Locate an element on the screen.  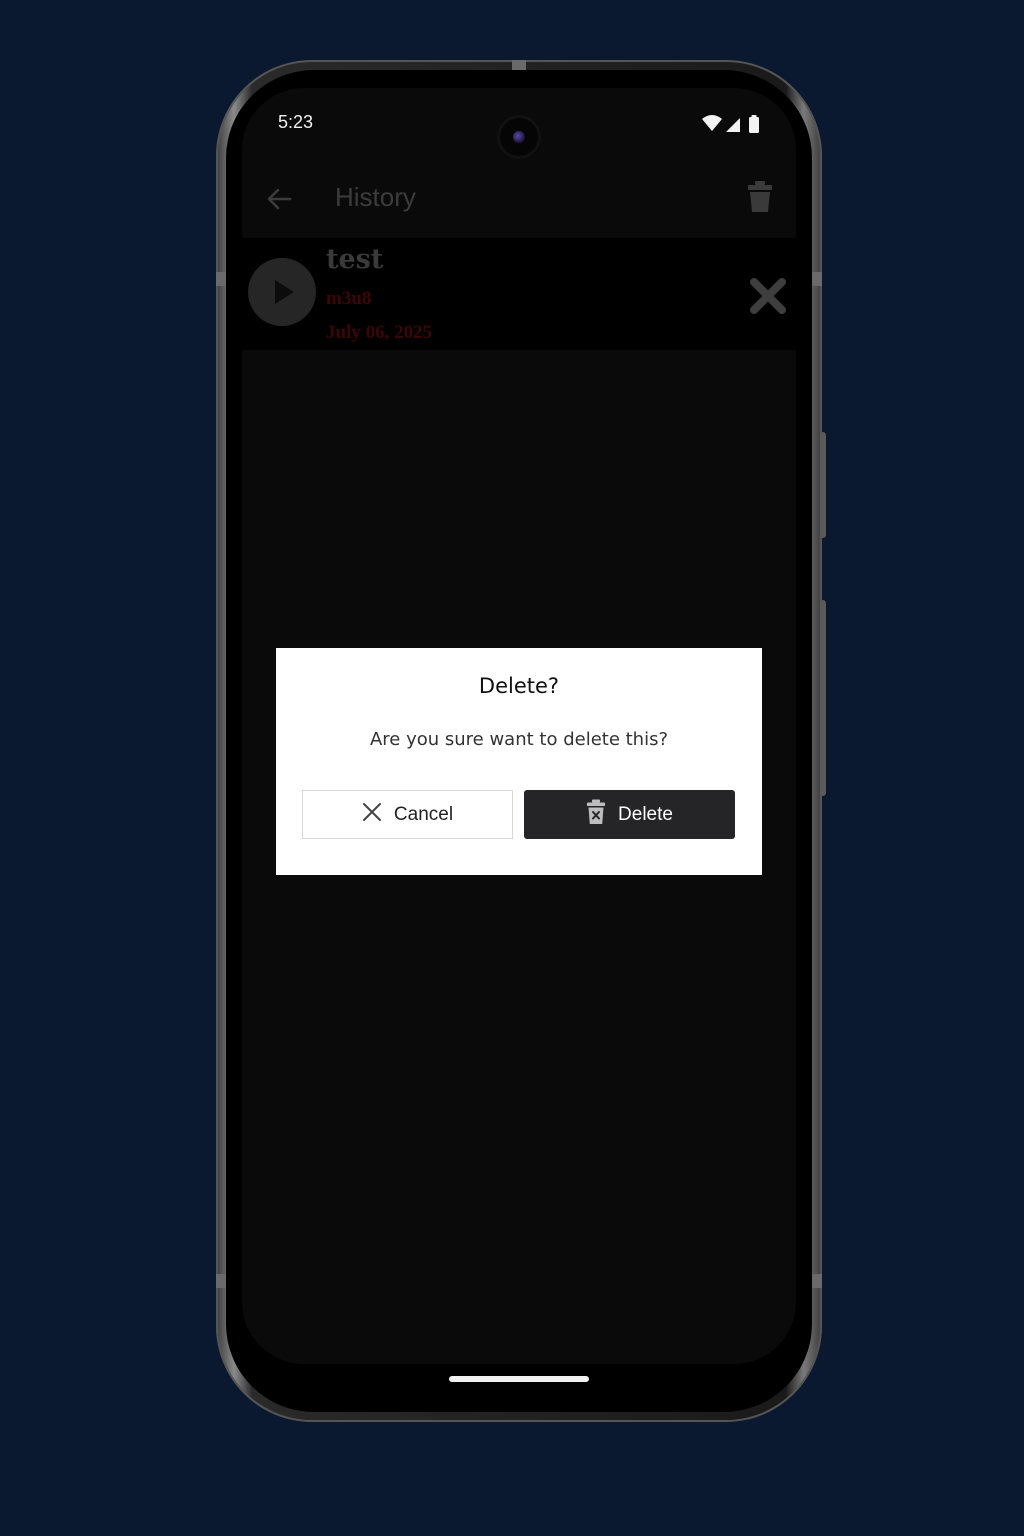
close-x-icon is located at coordinates (768, 296).